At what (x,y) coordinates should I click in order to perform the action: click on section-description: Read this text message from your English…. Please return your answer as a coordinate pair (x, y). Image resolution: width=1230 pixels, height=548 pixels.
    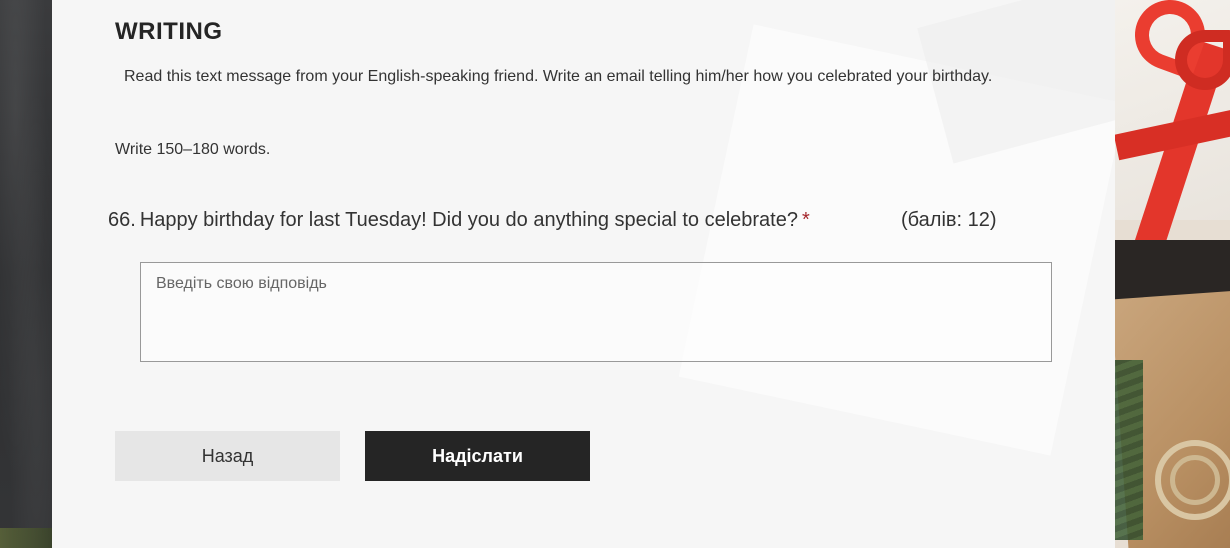
    Looking at the image, I should click on (558, 76).